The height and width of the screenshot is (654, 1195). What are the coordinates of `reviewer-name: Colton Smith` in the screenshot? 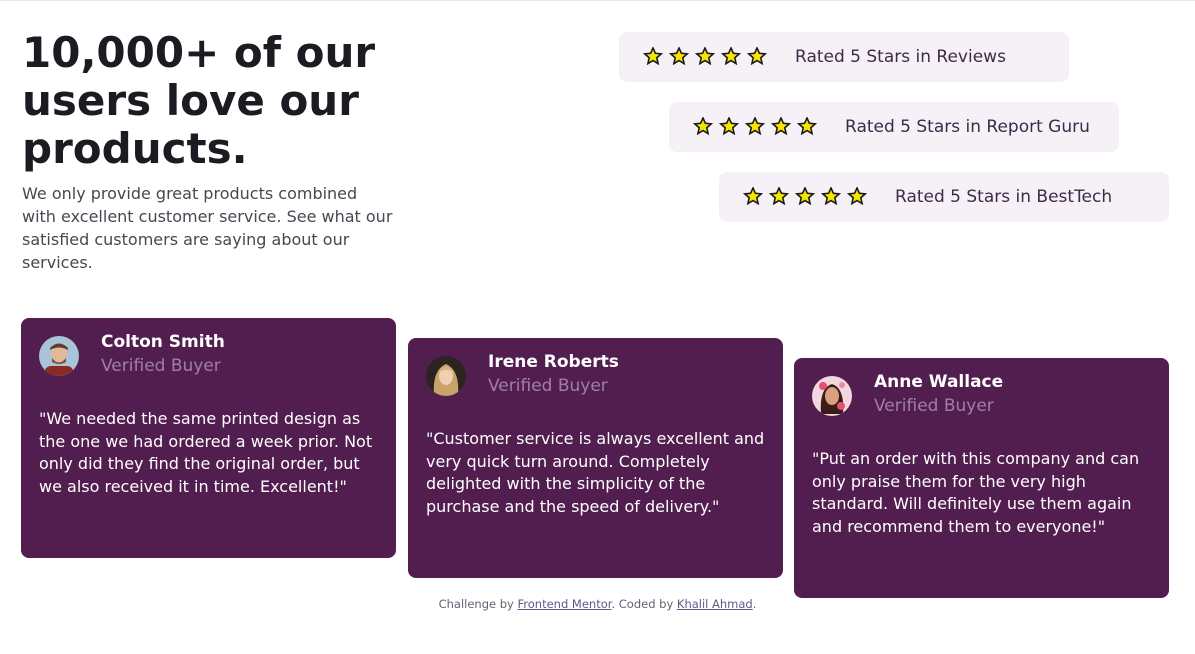 It's located at (163, 342).